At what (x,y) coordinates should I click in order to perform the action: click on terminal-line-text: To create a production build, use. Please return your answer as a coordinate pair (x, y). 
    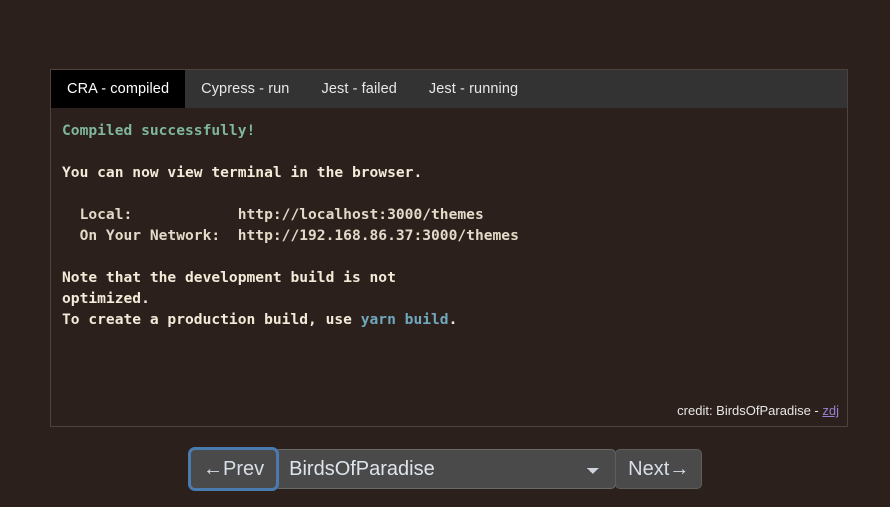
    Looking at the image, I should click on (211, 319).